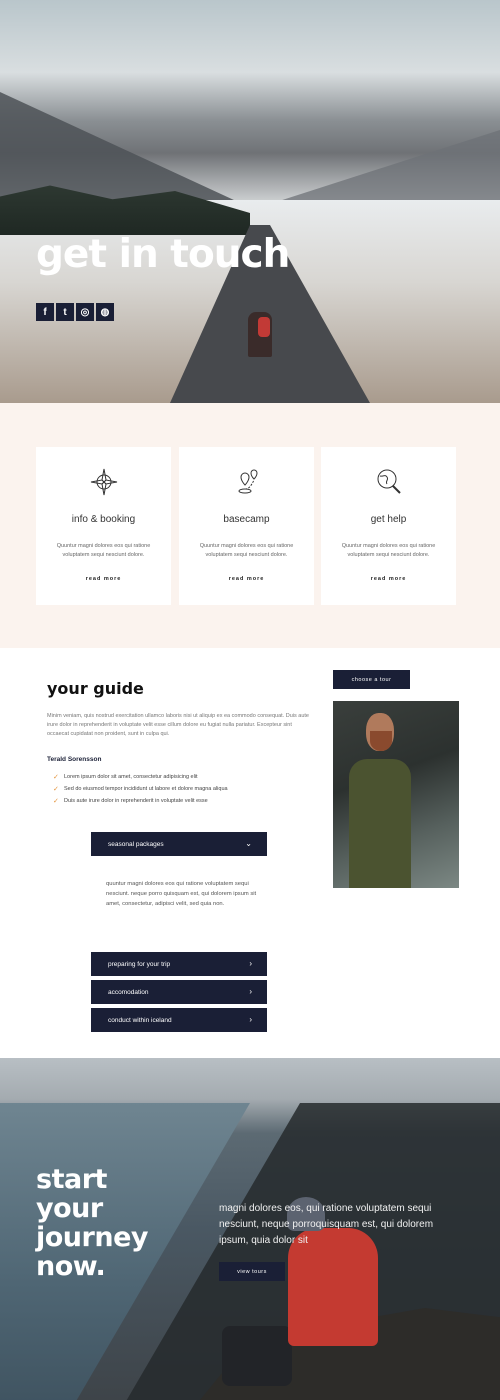 The image size is (500, 1400). What do you see at coordinates (95, 688) in the screenshot?
I see `guide-title: your guide` at bounding box center [95, 688].